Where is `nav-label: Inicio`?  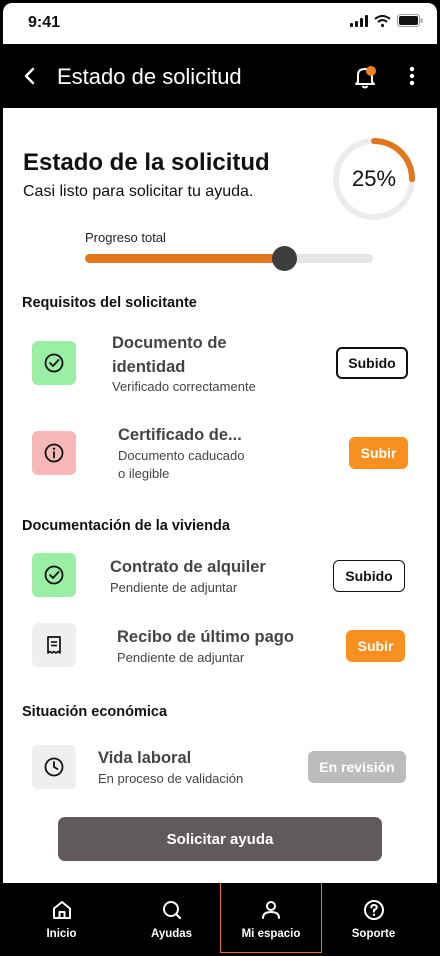 nav-label: Inicio is located at coordinates (61, 934).